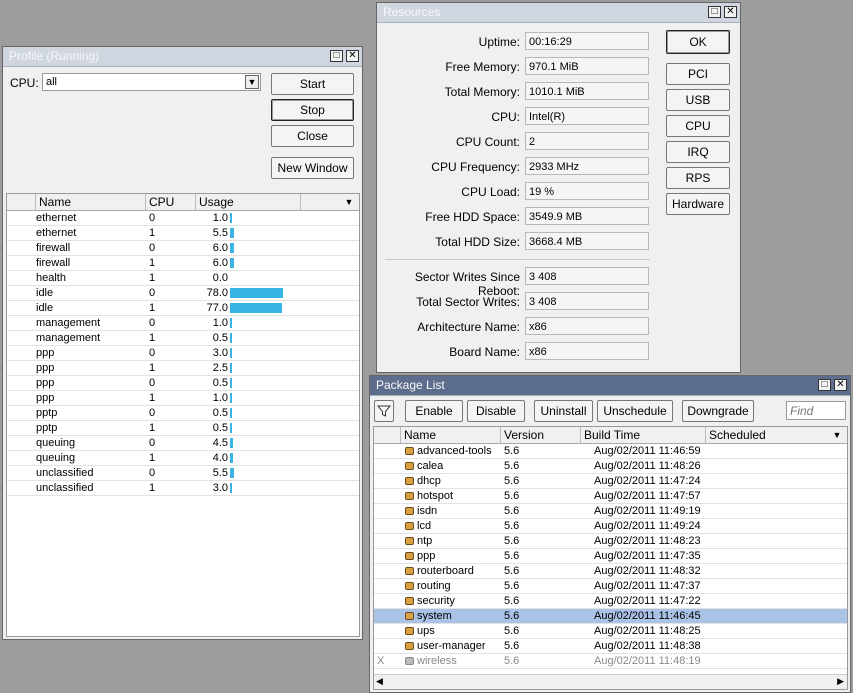  Describe the element at coordinates (171, 202) in the screenshot. I see `column-cpu: CPU` at that location.